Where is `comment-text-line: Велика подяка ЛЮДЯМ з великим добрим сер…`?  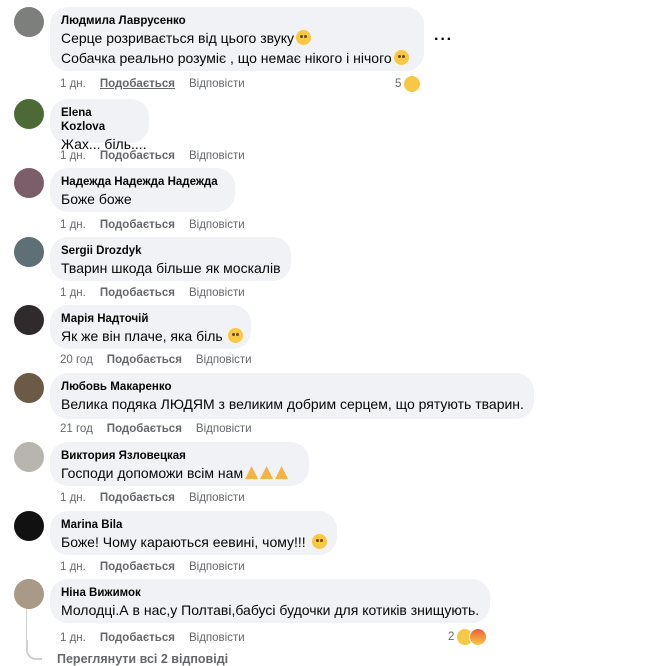 comment-text-line: Велика подяка ЛЮДЯМ з великим добрим сер… is located at coordinates (292, 404).